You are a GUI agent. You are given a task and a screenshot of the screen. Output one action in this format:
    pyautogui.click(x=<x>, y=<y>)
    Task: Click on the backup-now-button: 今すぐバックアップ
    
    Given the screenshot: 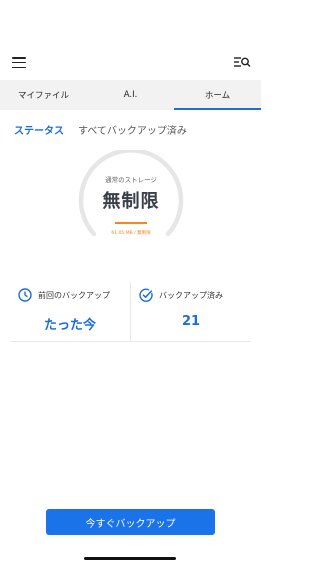 What is the action you would take?
    pyautogui.click(x=130, y=522)
    